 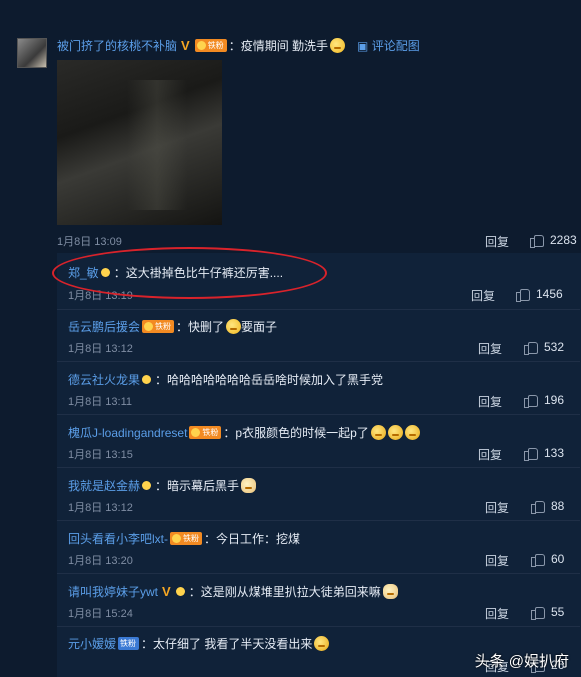 I want to click on username-link: 我就是赵金赫, so click(x=104, y=485).